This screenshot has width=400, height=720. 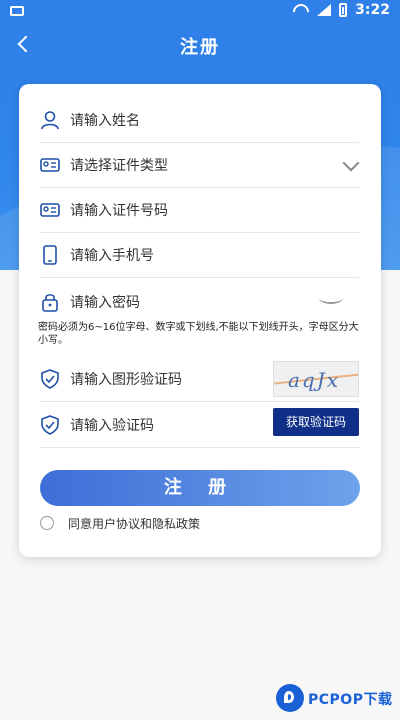 I want to click on password-placeholder: 请输入密码, so click(x=105, y=303).